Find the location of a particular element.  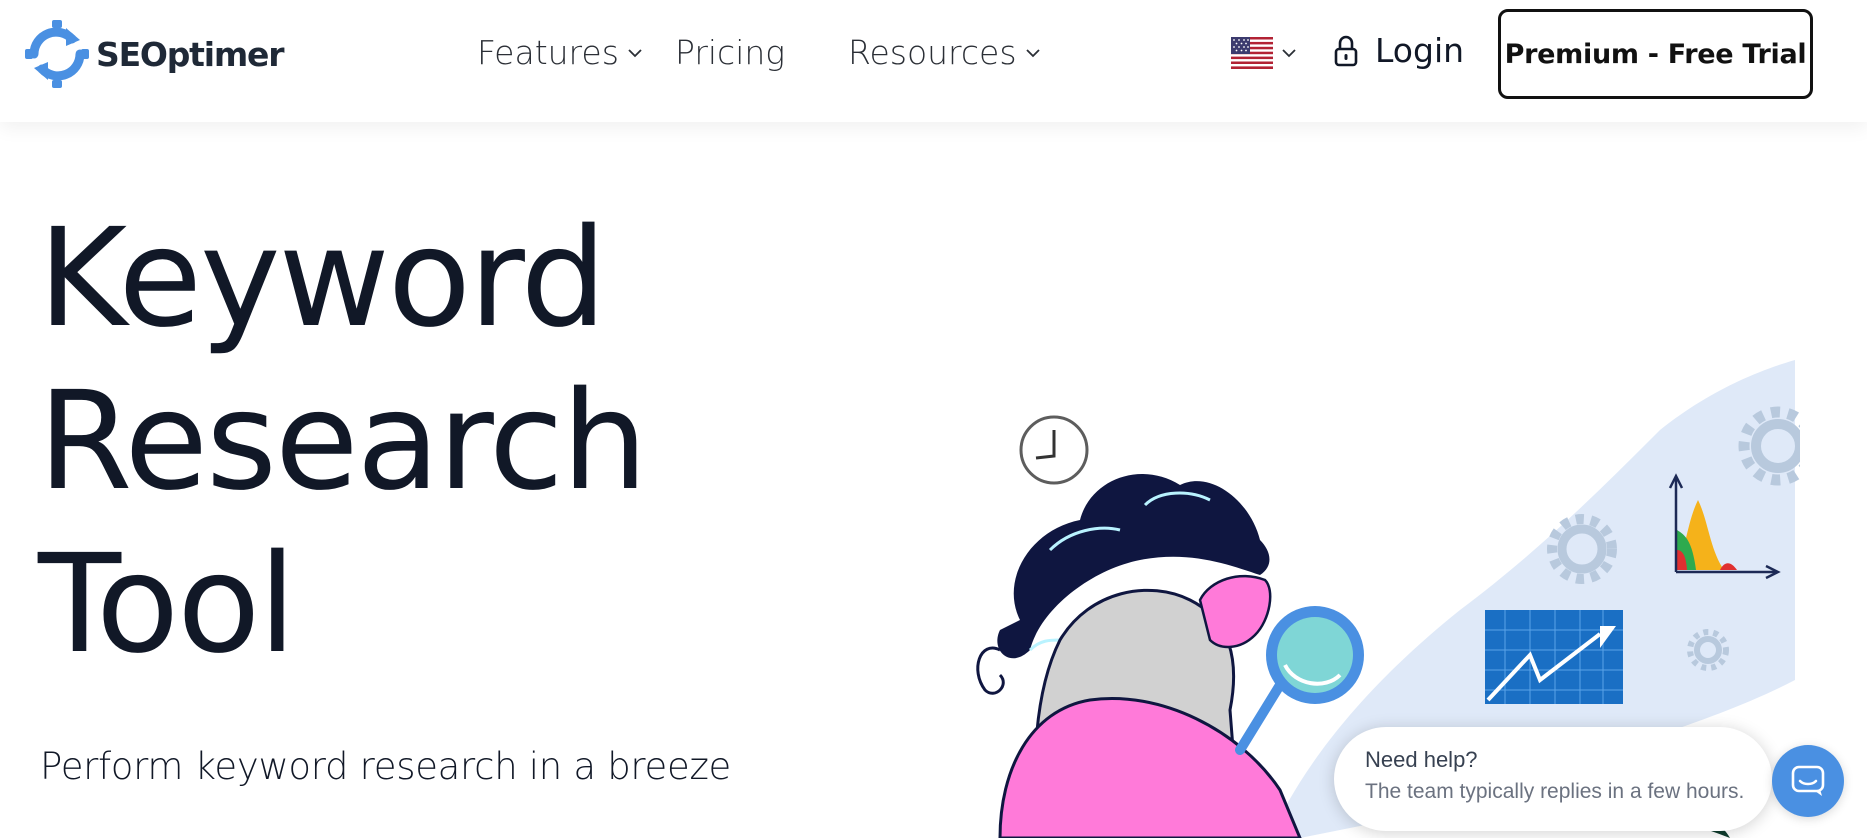

nav-pricing: Pricing is located at coordinates (730, 52).